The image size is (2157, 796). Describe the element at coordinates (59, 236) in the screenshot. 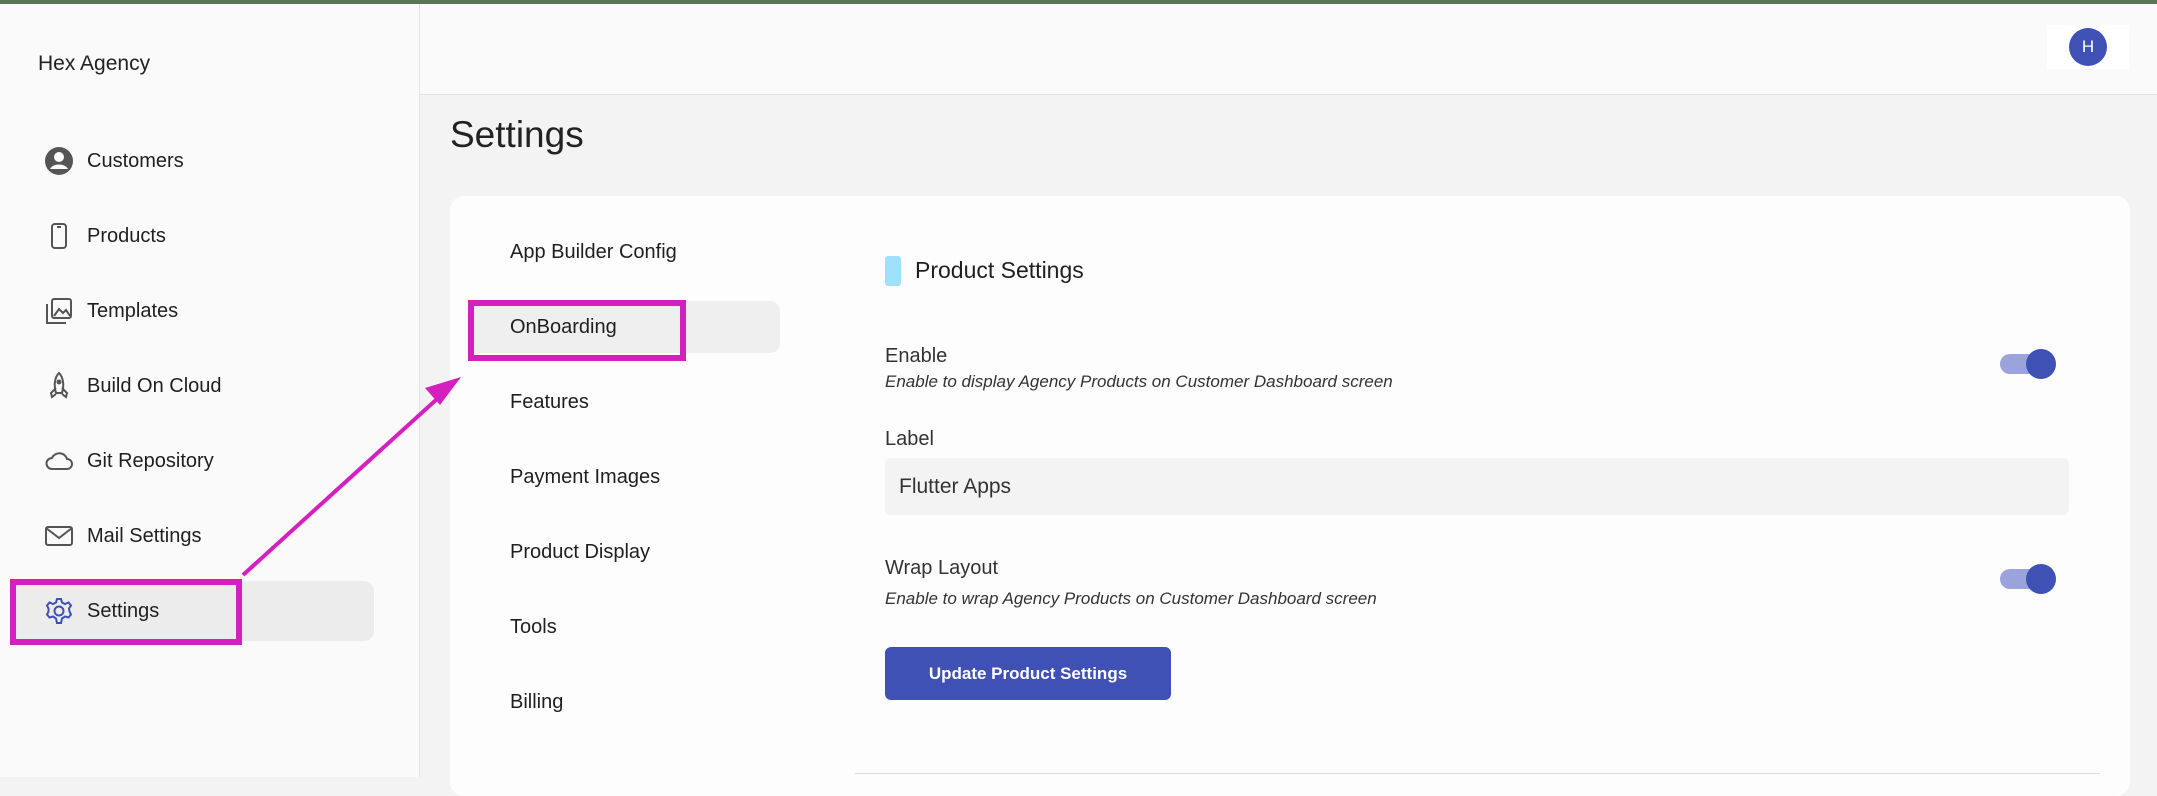

I see `phone-icon` at that location.